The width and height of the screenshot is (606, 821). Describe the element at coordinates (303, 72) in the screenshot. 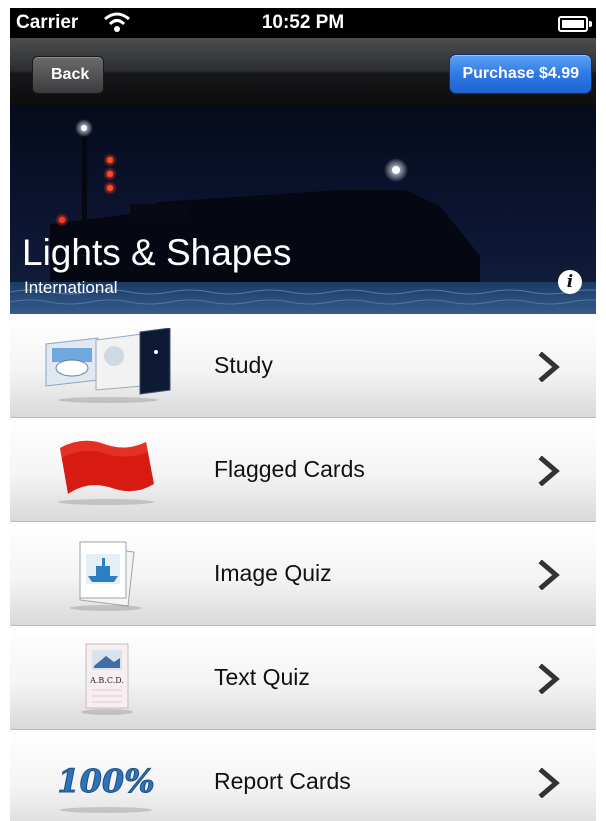

I see `navigation-bar: Back Purchase $4.99` at that location.